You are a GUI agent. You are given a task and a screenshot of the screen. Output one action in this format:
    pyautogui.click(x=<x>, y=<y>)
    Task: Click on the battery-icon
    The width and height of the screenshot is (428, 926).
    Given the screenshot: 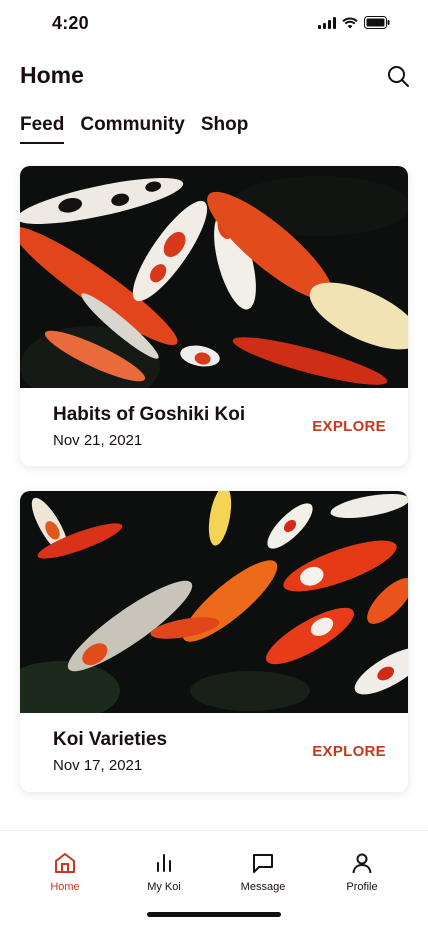 What is the action you would take?
    pyautogui.click(x=377, y=22)
    